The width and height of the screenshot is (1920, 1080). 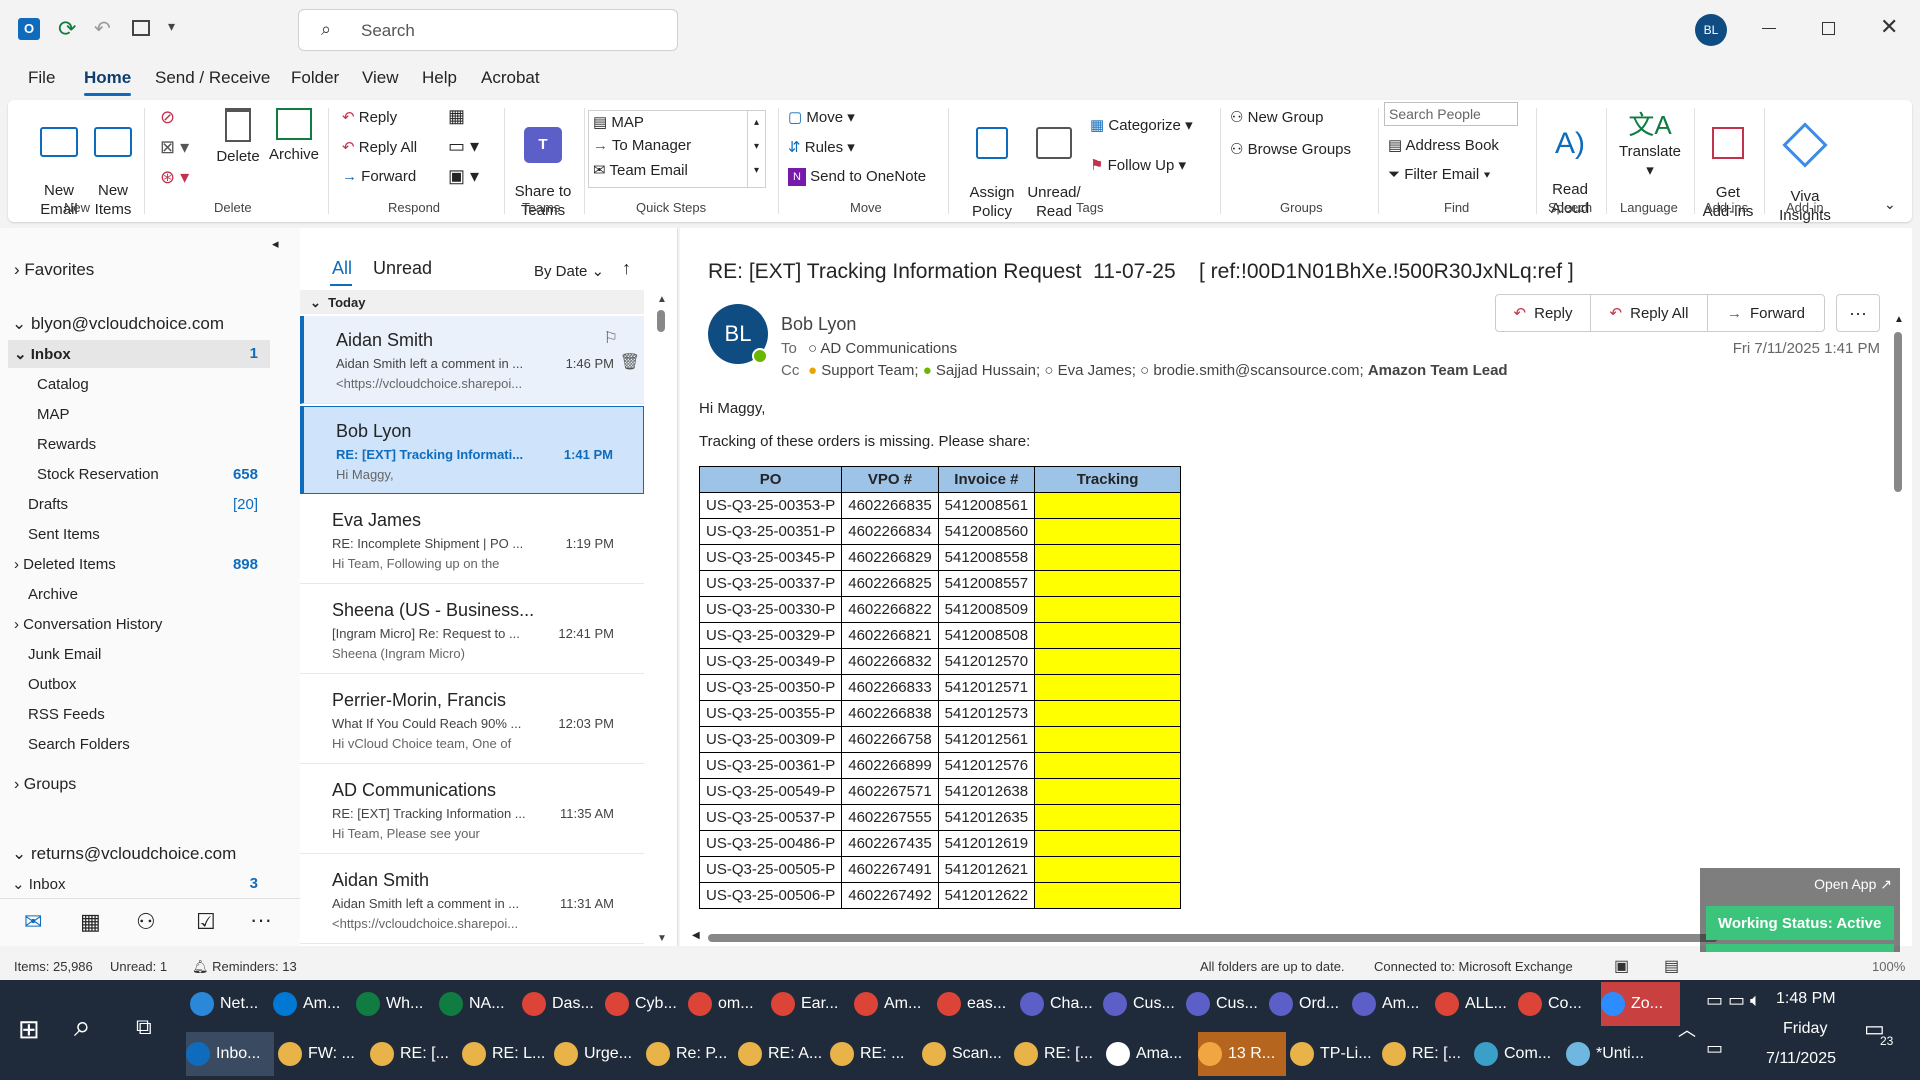 What do you see at coordinates (463, 176) in the screenshot?
I see `more-respond-icon: ▣ ▾` at bounding box center [463, 176].